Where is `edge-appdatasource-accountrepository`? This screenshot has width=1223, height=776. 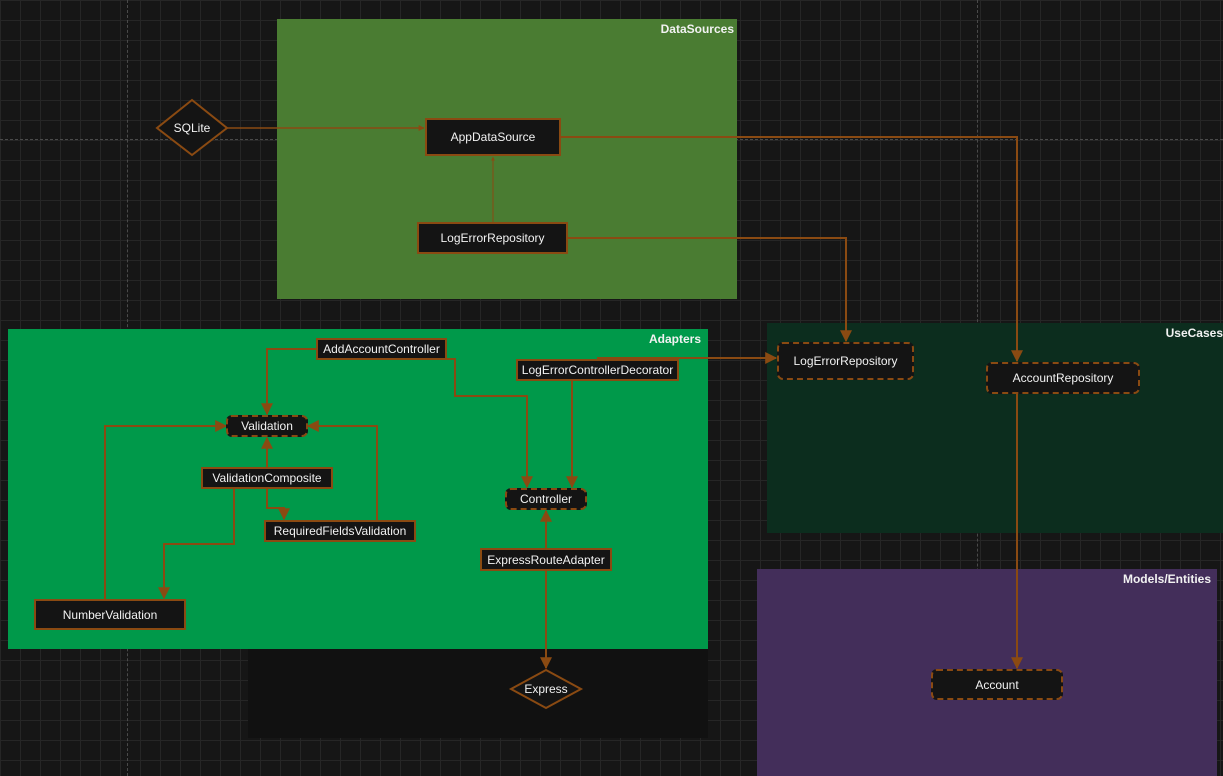 edge-appdatasource-accountrepository is located at coordinates (792, 249).